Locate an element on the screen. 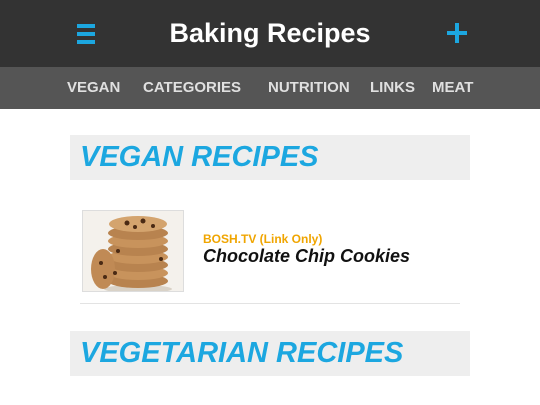  nav-item-links: LINKS is located at coordinates (392, 88).